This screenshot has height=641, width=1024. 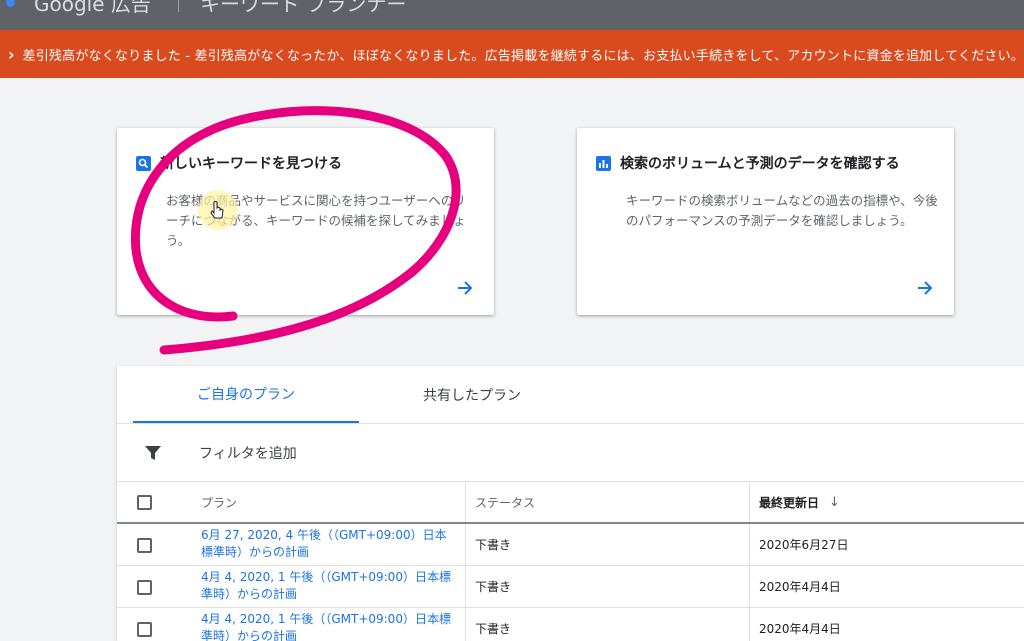 I want to click on header-divider, so click(x=178, y=6).